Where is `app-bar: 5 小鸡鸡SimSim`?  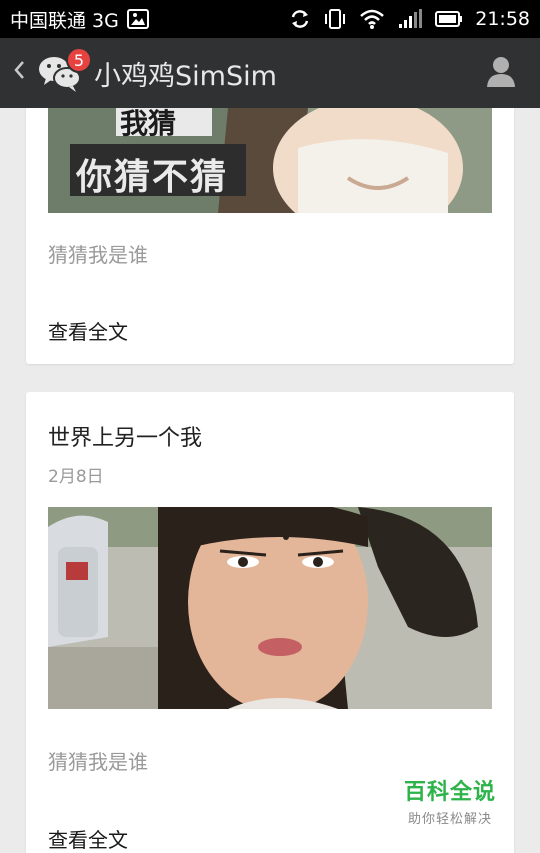 app-bar: 5 小鸡鸡SimSim is located at coordinates (270, 73).